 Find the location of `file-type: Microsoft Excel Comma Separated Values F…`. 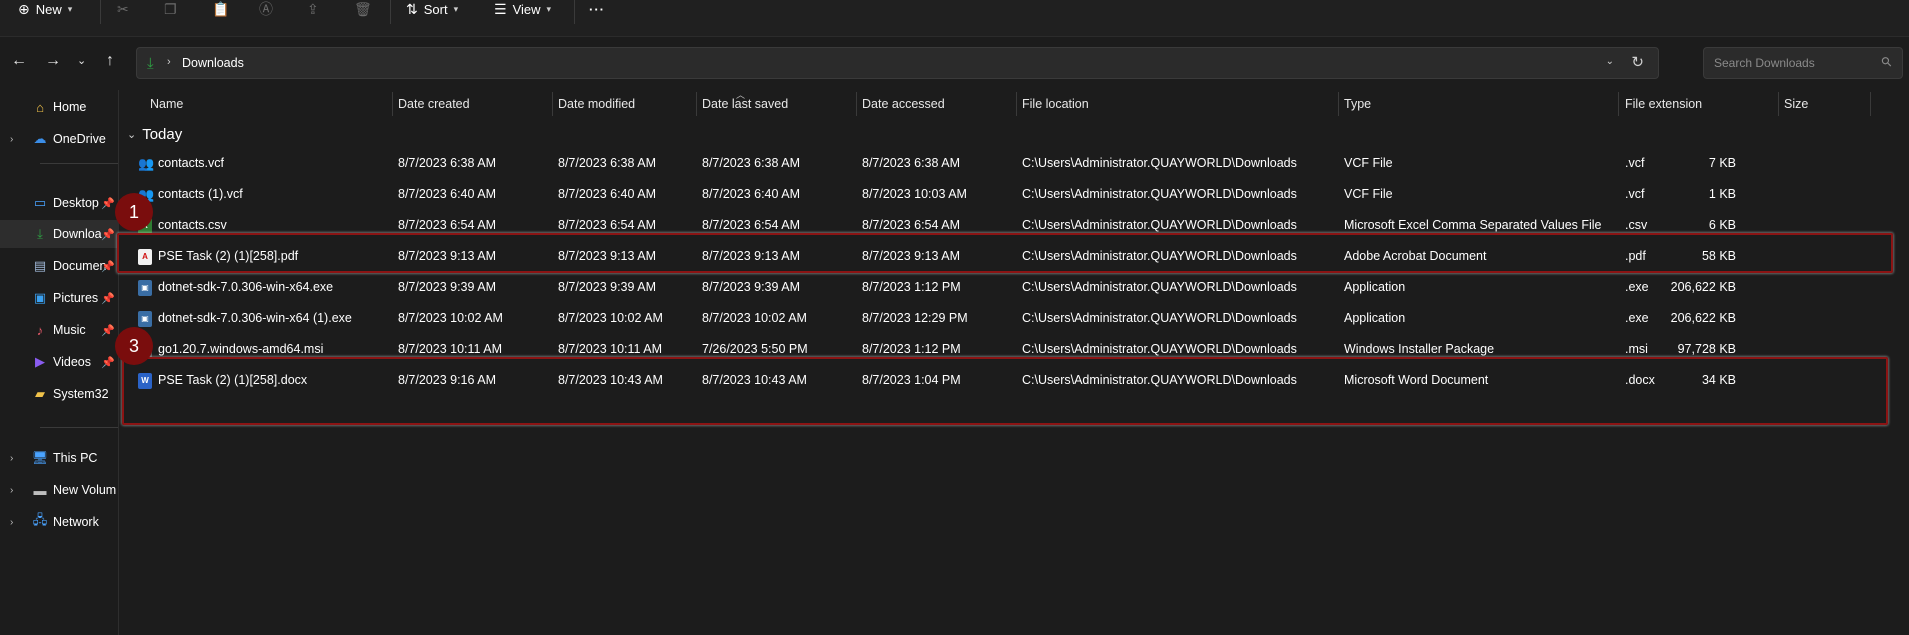

file-type: Microsoft Excel Comma Separated Values F… is located at coordinates (1473, 225).